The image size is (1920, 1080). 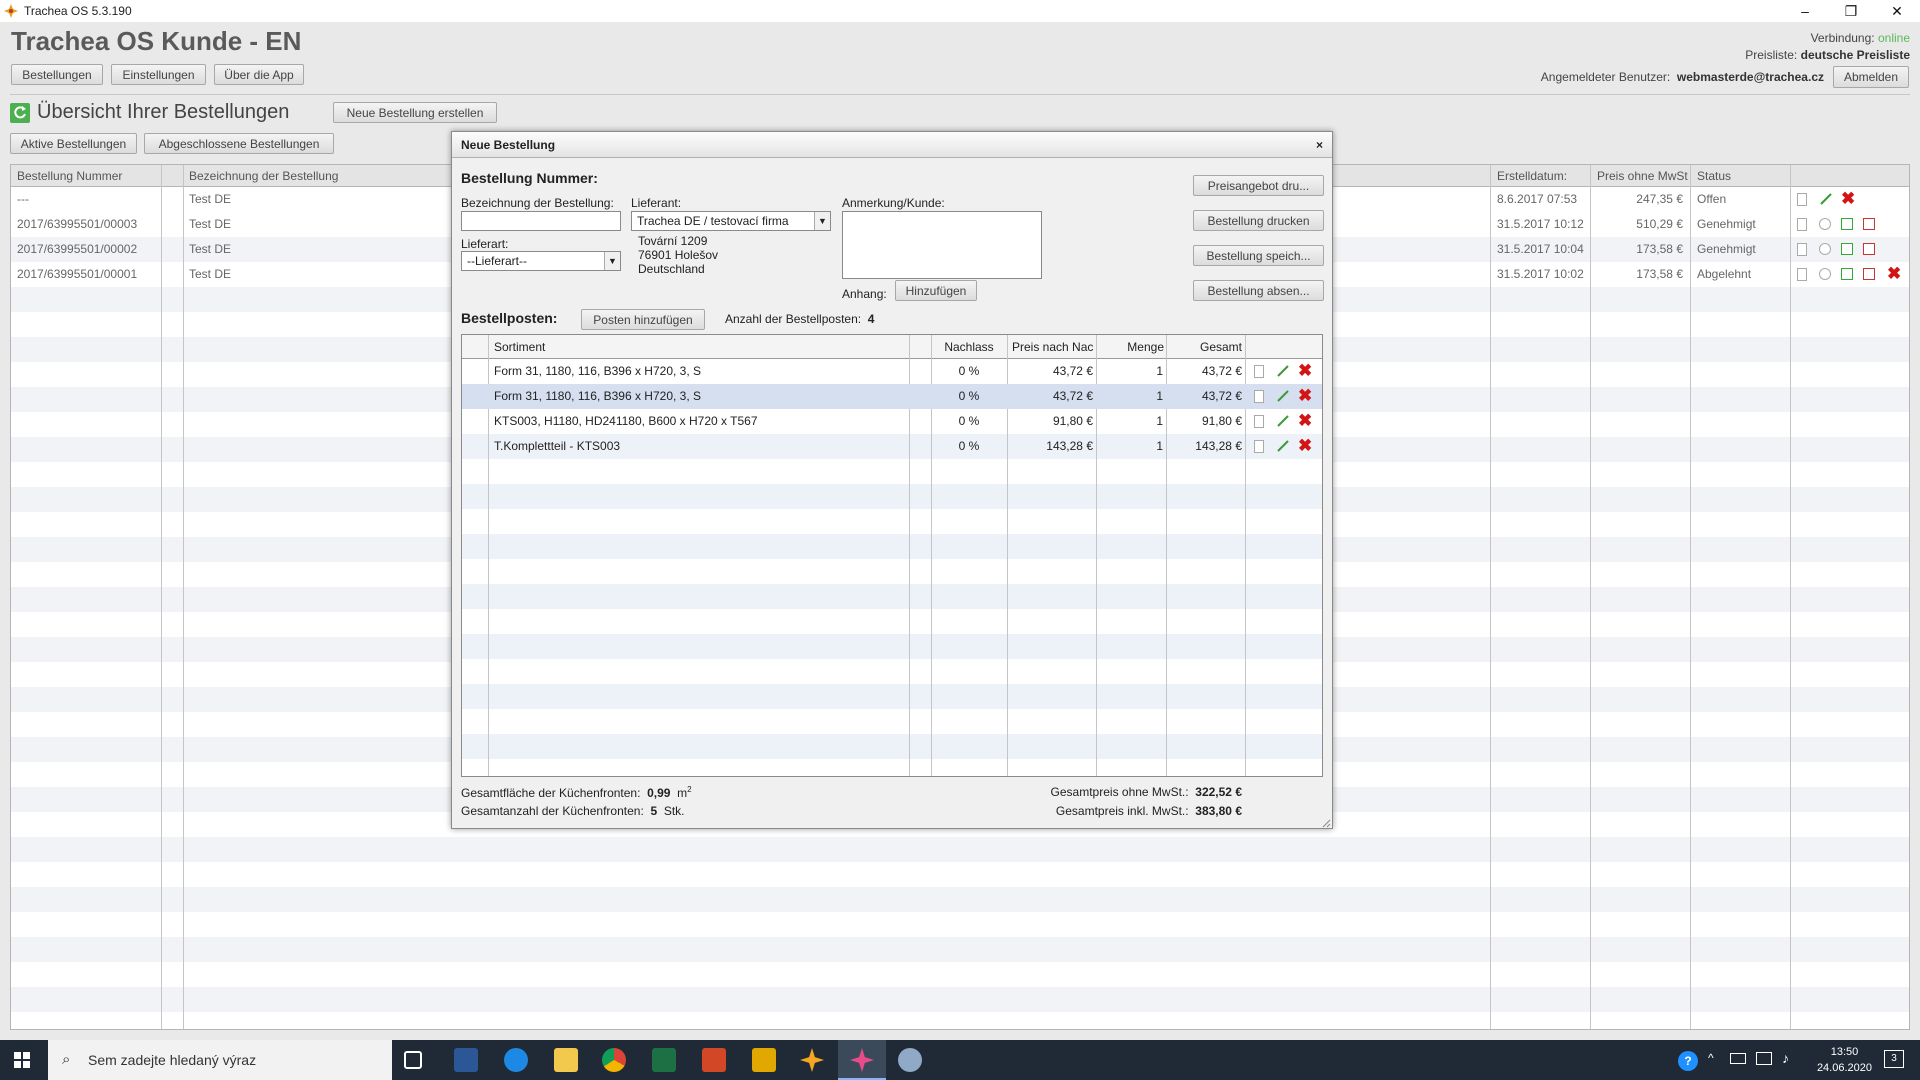 I want to click on dialog-titlebar: Neue Bestellung ×, so click(x=892, y=145).